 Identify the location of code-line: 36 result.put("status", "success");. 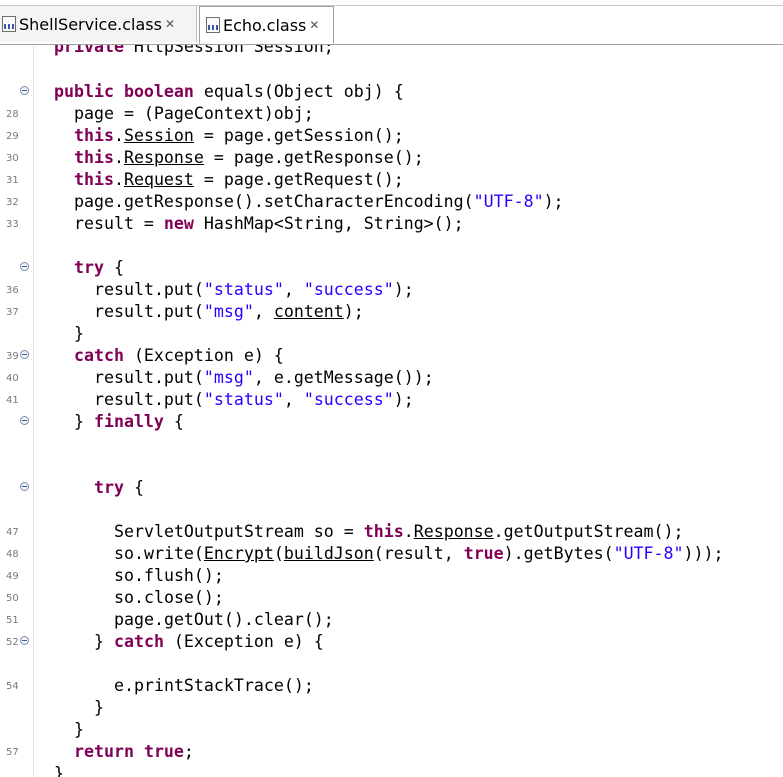
(391, 290).